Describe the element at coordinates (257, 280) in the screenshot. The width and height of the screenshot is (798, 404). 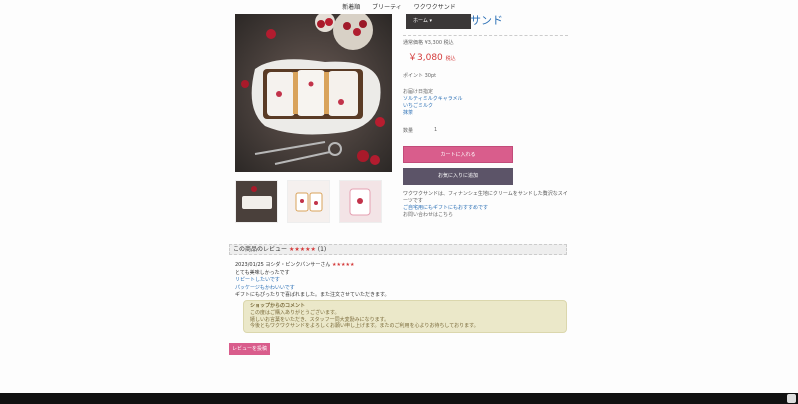
I see `review-line-2: リピートしたいです` at that location.